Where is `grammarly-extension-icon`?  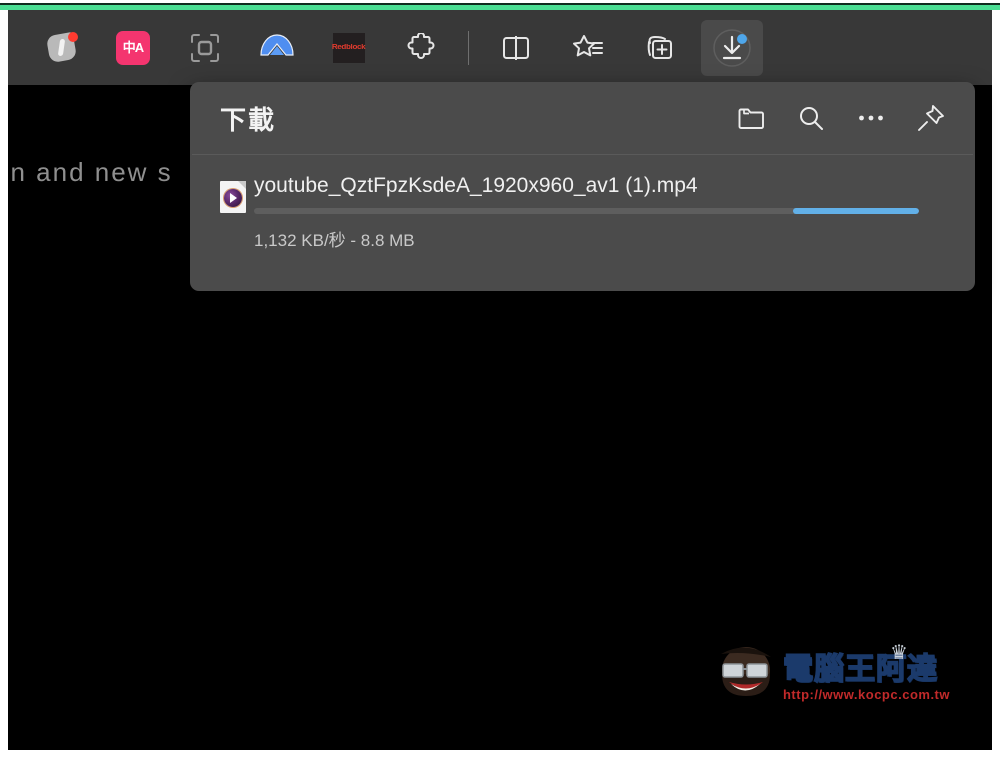
grammarly-extension-icon is located at coordinates (61, 48).